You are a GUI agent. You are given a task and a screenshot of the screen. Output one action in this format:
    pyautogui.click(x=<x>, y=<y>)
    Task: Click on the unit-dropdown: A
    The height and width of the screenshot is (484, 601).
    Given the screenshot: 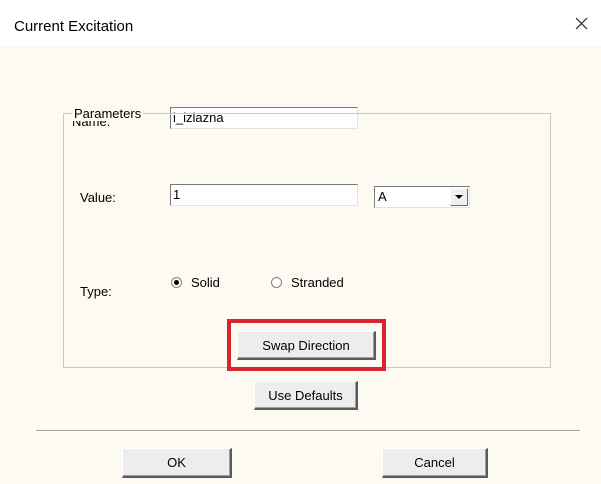 What is the action you would take?
    pyautogui.click(x=422, y=197)
    